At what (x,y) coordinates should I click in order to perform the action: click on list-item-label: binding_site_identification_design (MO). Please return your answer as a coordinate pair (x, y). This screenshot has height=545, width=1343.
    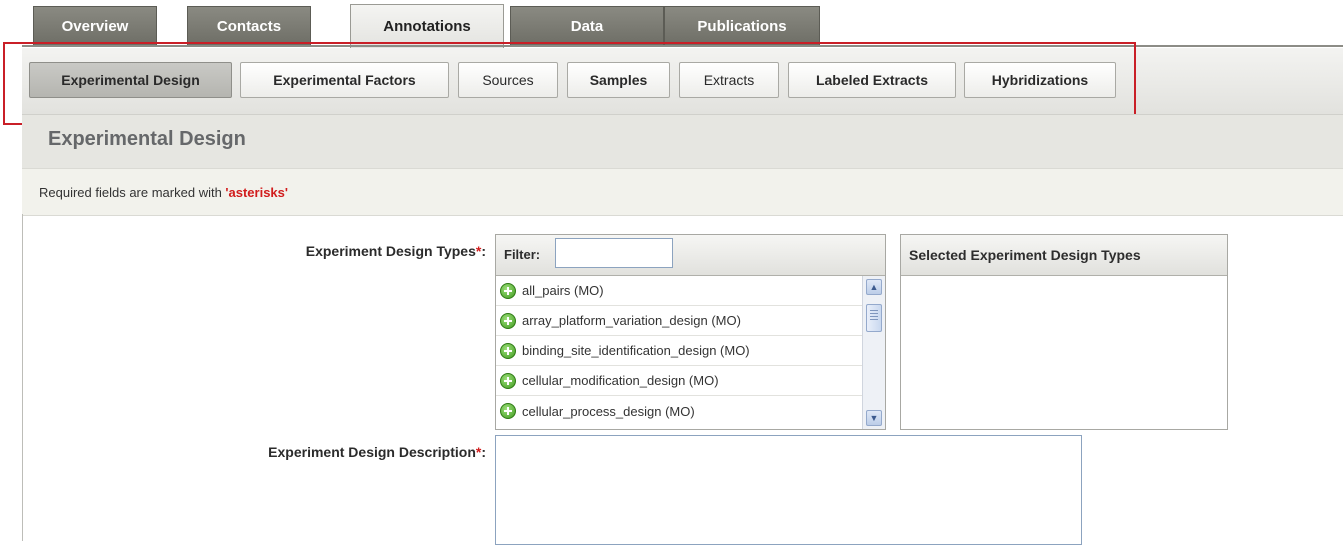
    Looking at the image, I should click on (636, 350).